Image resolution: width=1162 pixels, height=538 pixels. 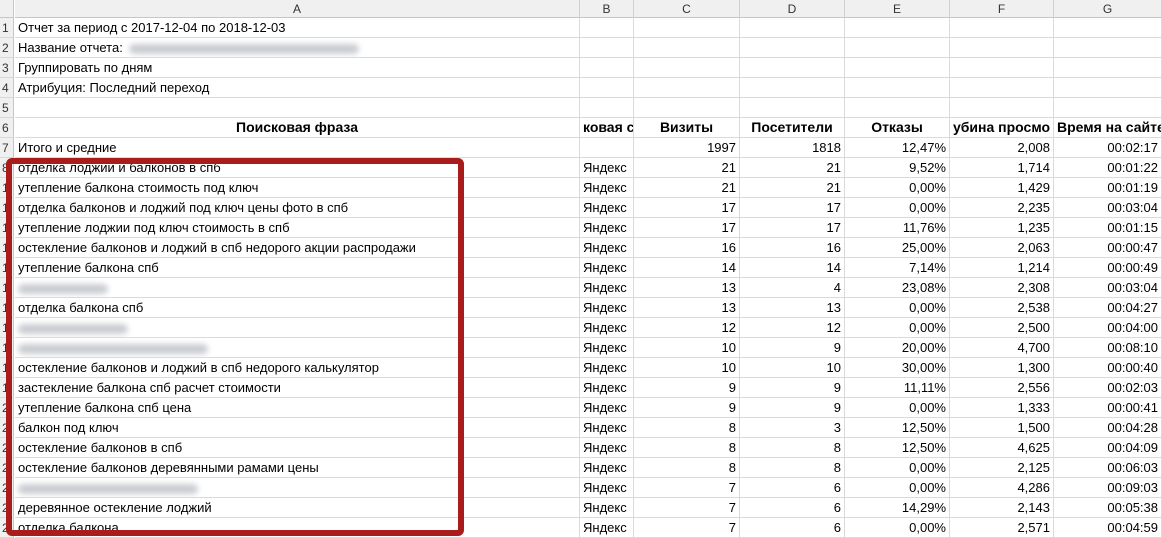 I want to click on data-cell-g: 00:04:27, so click(x=1108, y=308).